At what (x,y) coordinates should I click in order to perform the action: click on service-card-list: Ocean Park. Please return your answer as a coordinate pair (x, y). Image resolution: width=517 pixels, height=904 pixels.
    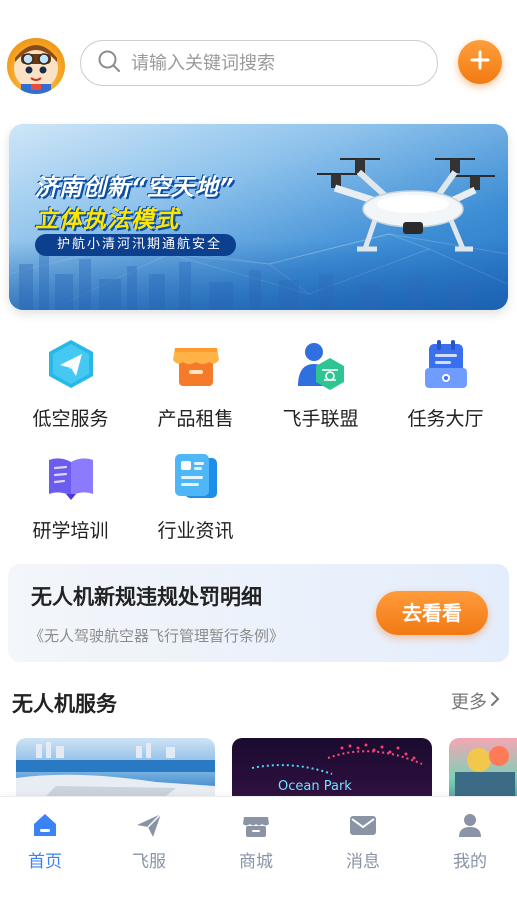
    Looking at the image, I should click on (258, 768).